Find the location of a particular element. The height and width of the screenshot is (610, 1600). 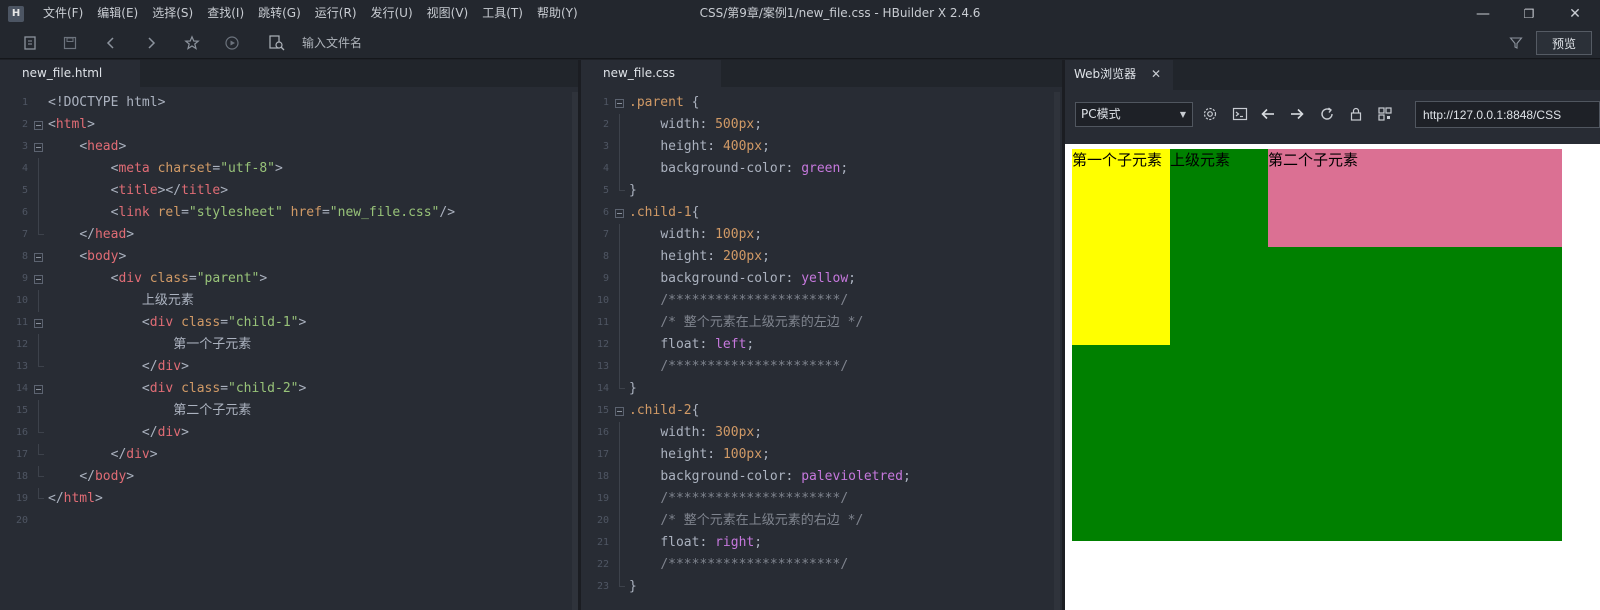

line-number: 13 is located at coordinates (602, 366).